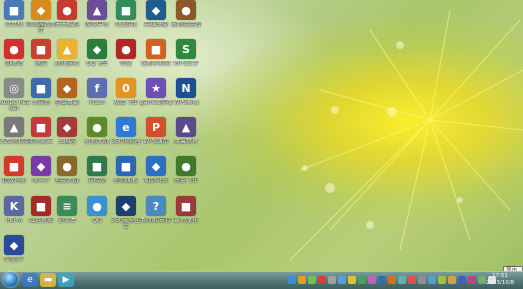 The width and height of the screenshot is (523, 289). What do you see at coordinates (67, 175) in the screenshot?
I see `desktop-icon: ● 坦克大战` at bounding box center [67, 175].